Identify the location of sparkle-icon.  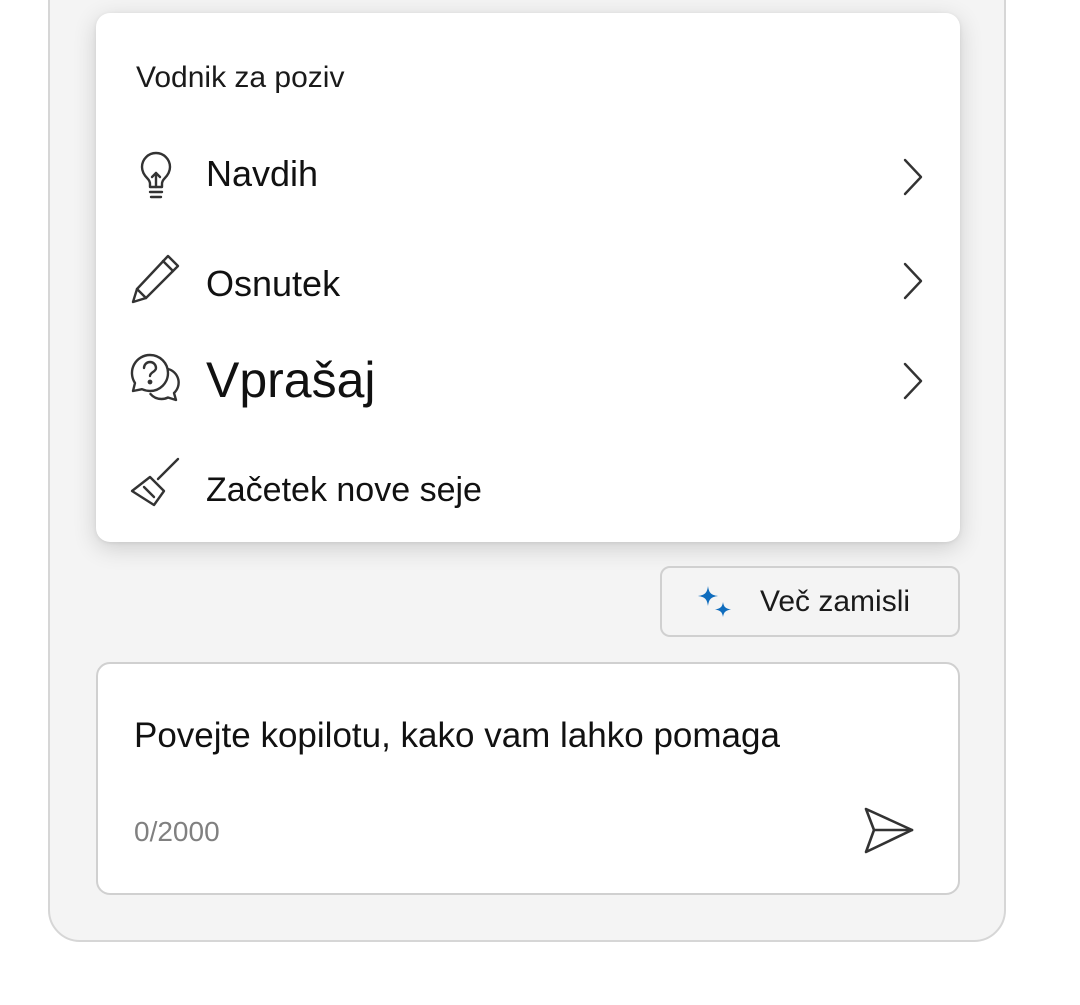
(714, 604).